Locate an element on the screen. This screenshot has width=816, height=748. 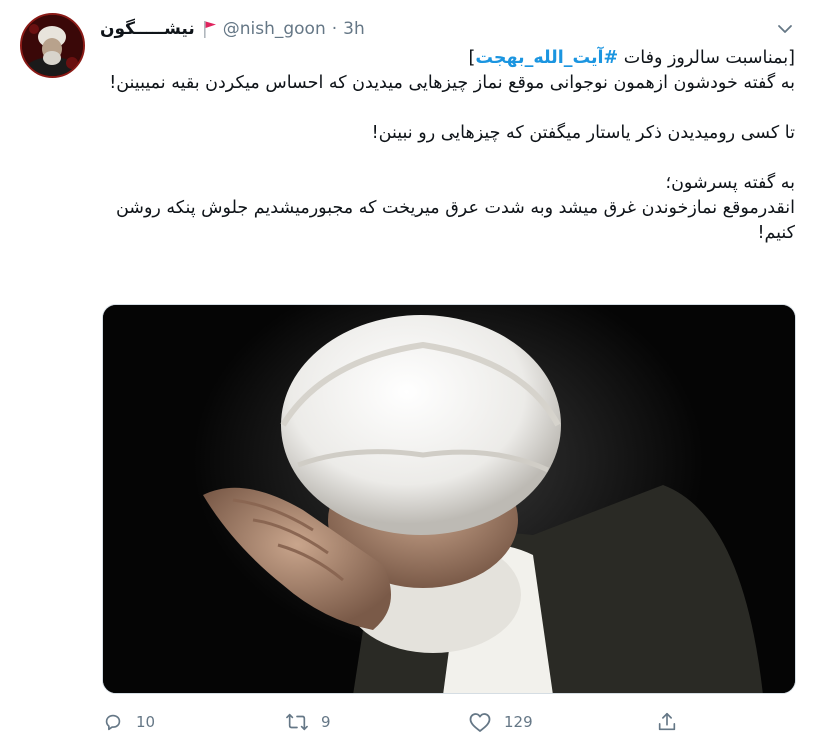
tweet-header: نیشـــــگون @nish_goon · 3h is located at coordinates (232, 29).